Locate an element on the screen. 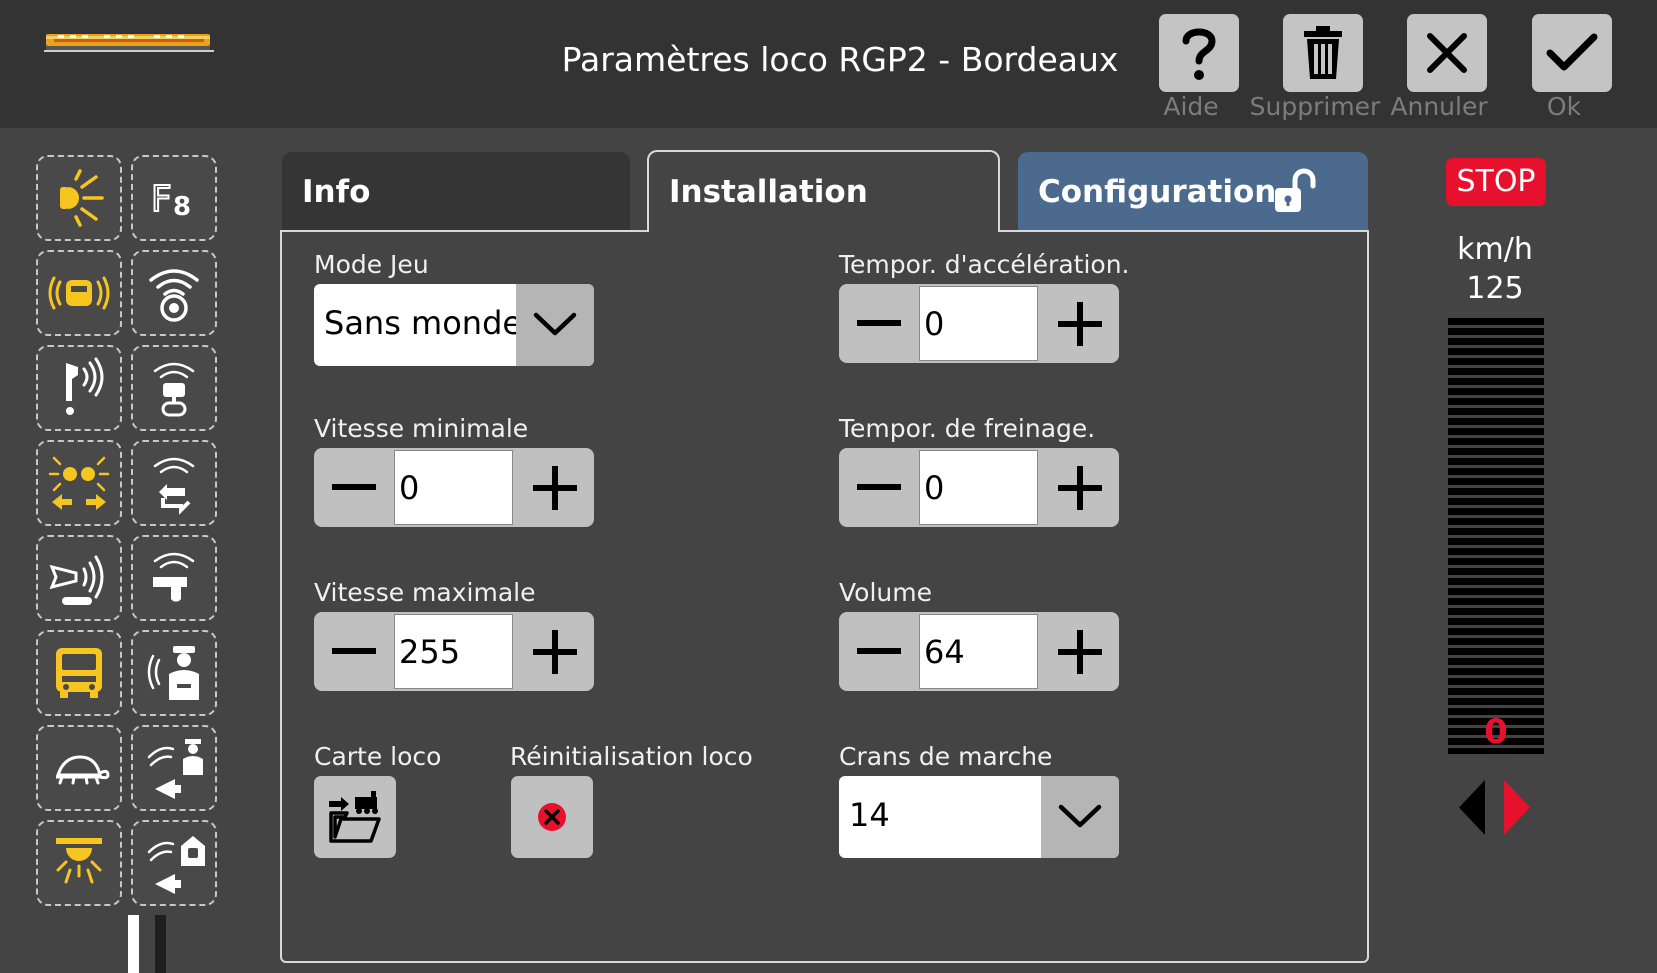 Image resolution: width=1657 pixels, height=973 pixels. function-button-sound-switch is located at coordinates (174, 483).